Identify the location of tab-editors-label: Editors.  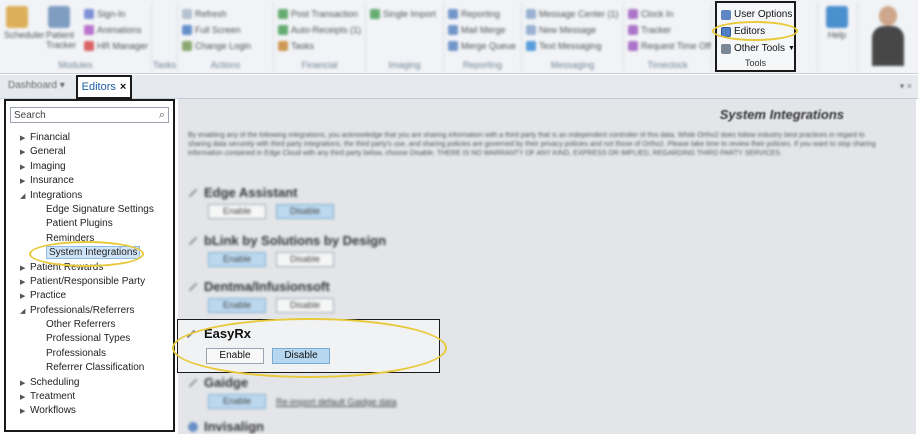
(98, 87).